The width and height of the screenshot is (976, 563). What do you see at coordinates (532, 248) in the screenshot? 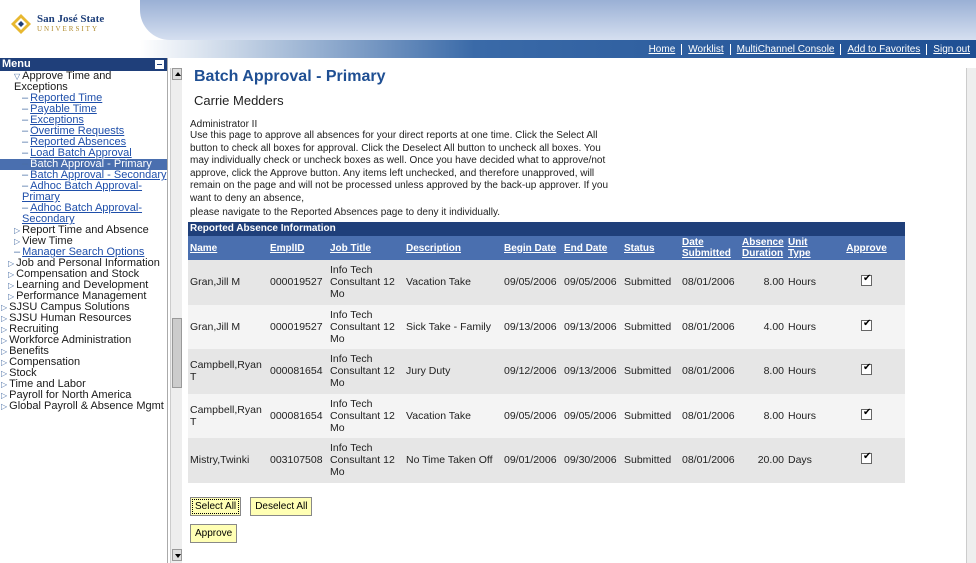
I see `column-header: Begin Date` at bounding box center [532, 248].